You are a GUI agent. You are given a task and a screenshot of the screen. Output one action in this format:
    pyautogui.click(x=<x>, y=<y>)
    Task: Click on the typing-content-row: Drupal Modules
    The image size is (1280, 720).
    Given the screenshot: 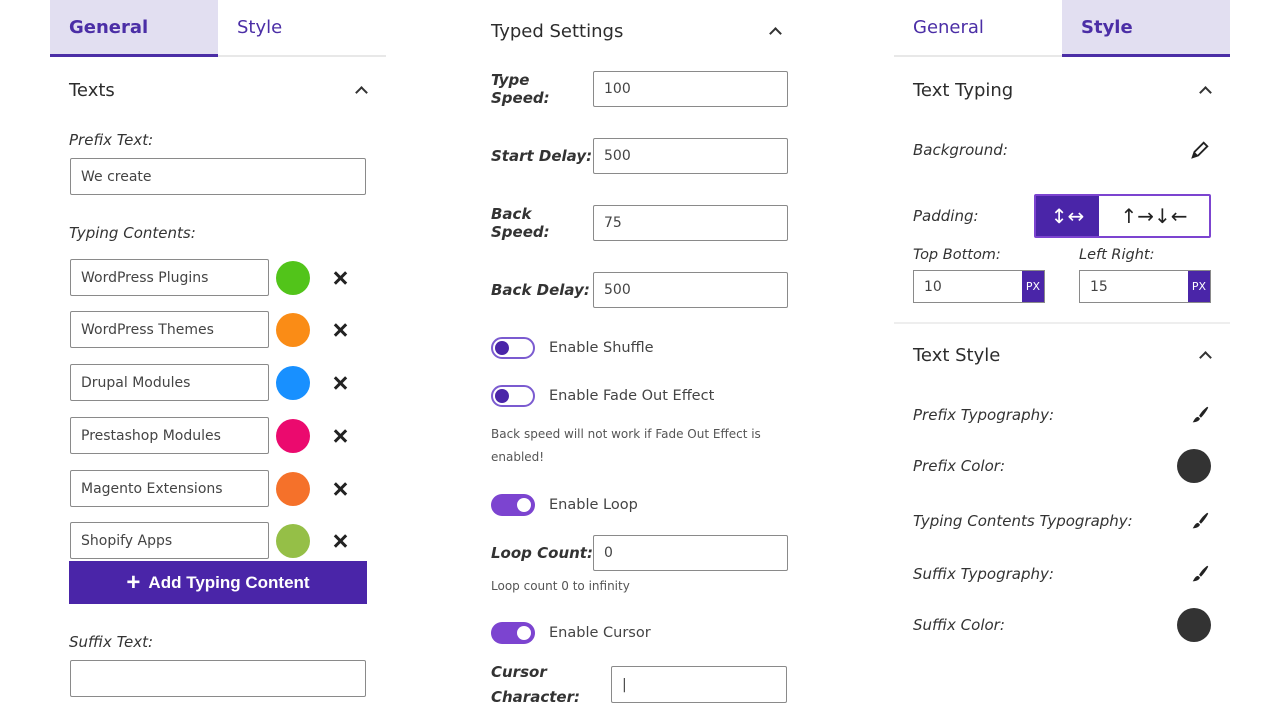 What is the action you would take?
    pyautogui.click(x=209, y=382)
    